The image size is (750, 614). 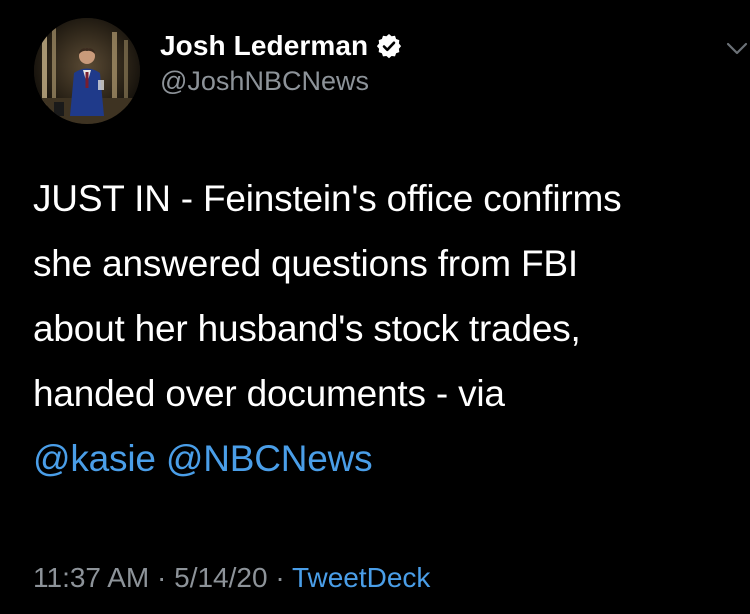 What do you see at coordinates (281, 81) in the screenshot?
I see `author-handle: @JoshNBCNews` at bounding box center [281, 81].